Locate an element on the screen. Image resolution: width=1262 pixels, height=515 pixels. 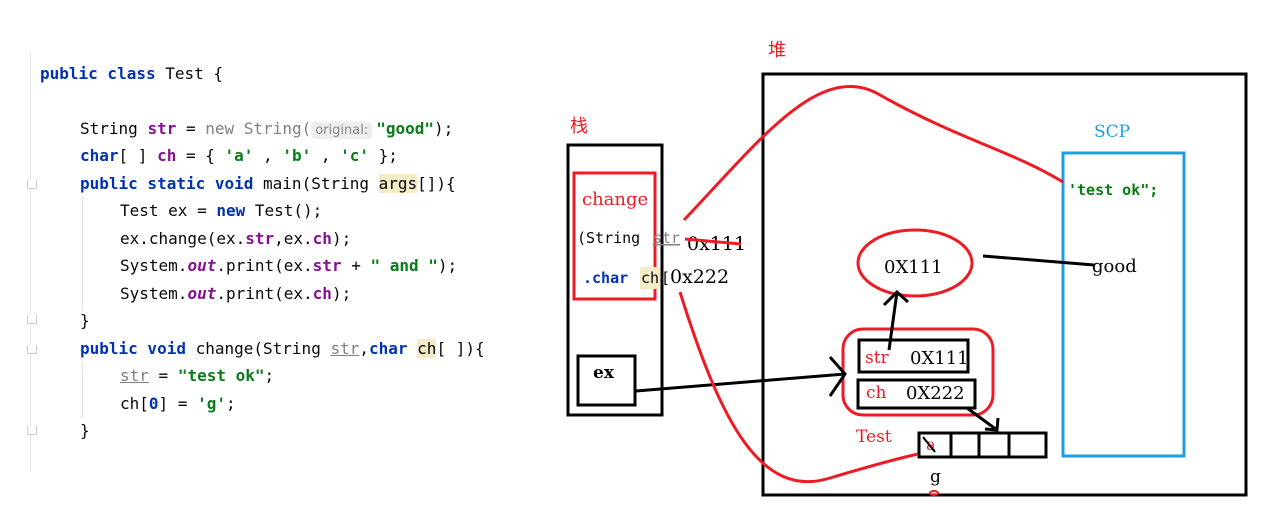
mark is located at coordinates (934, 493).